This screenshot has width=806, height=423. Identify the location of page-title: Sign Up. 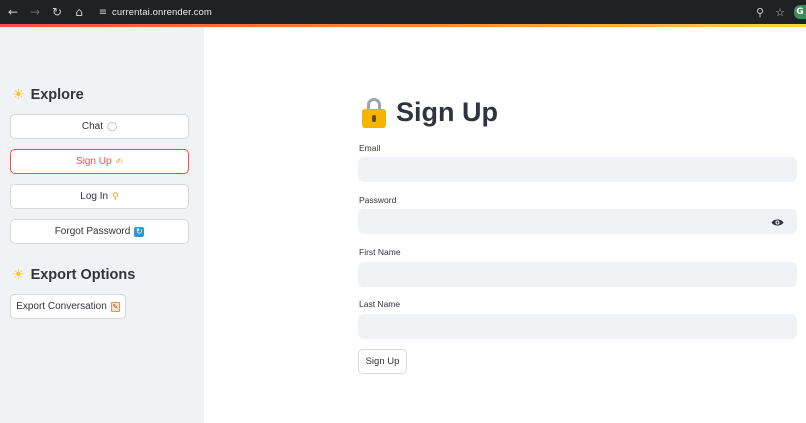
(430, 112).